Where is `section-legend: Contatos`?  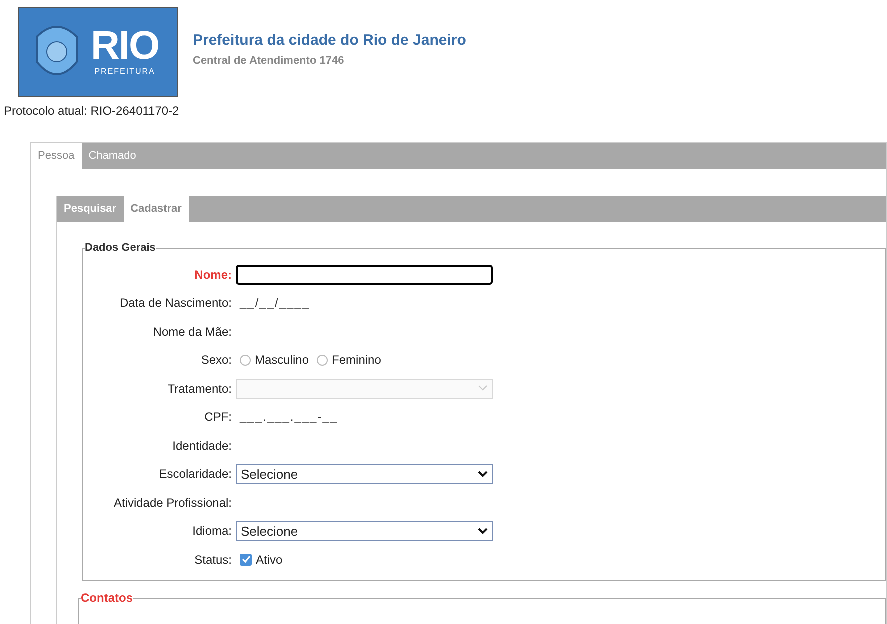
section-legend: Contatos is located at coordinates (107, 598).